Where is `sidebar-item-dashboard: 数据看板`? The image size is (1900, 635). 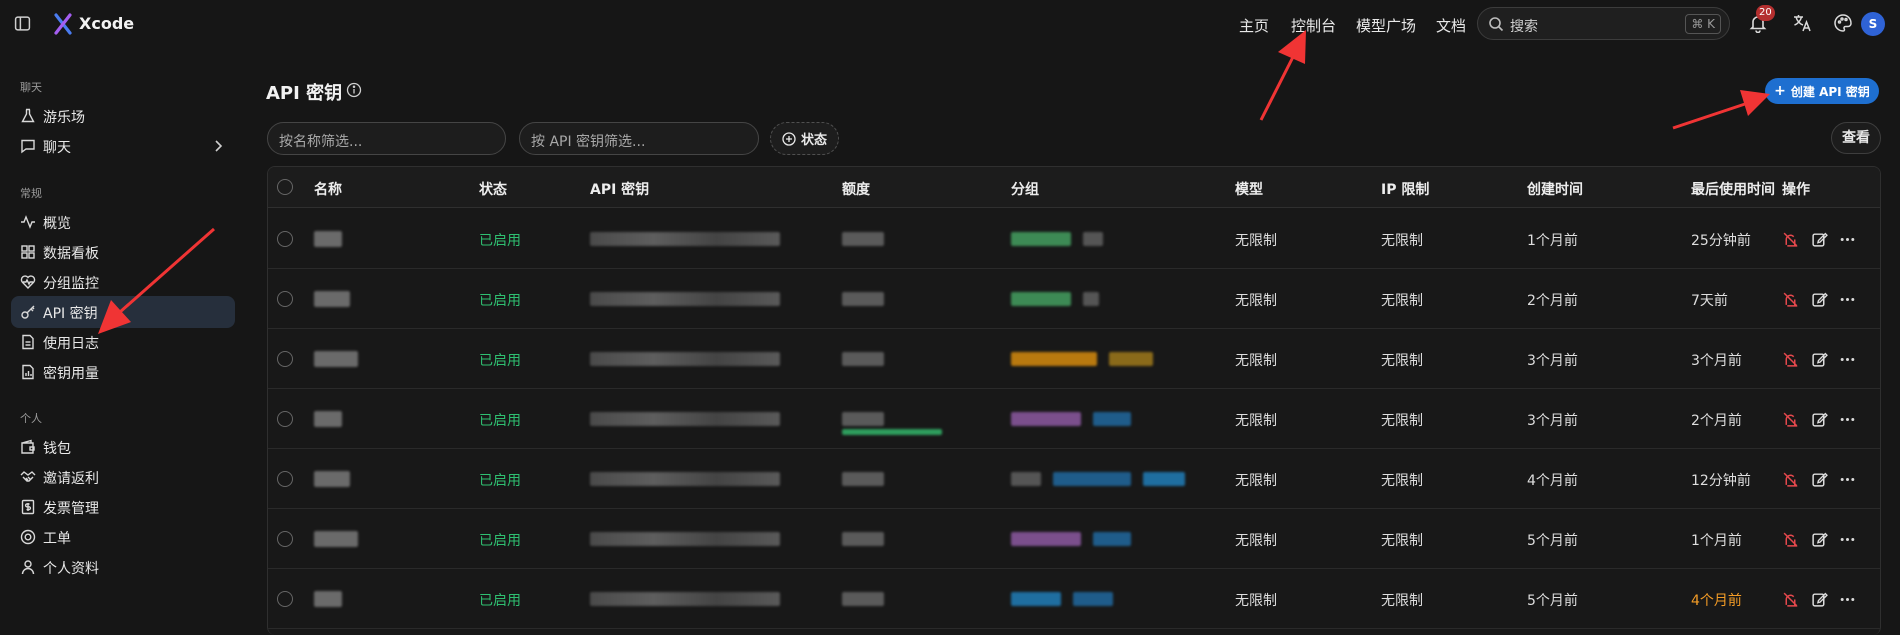
sidebar-item-dashboard: 数据看板 is located at coordinates (123, 252).